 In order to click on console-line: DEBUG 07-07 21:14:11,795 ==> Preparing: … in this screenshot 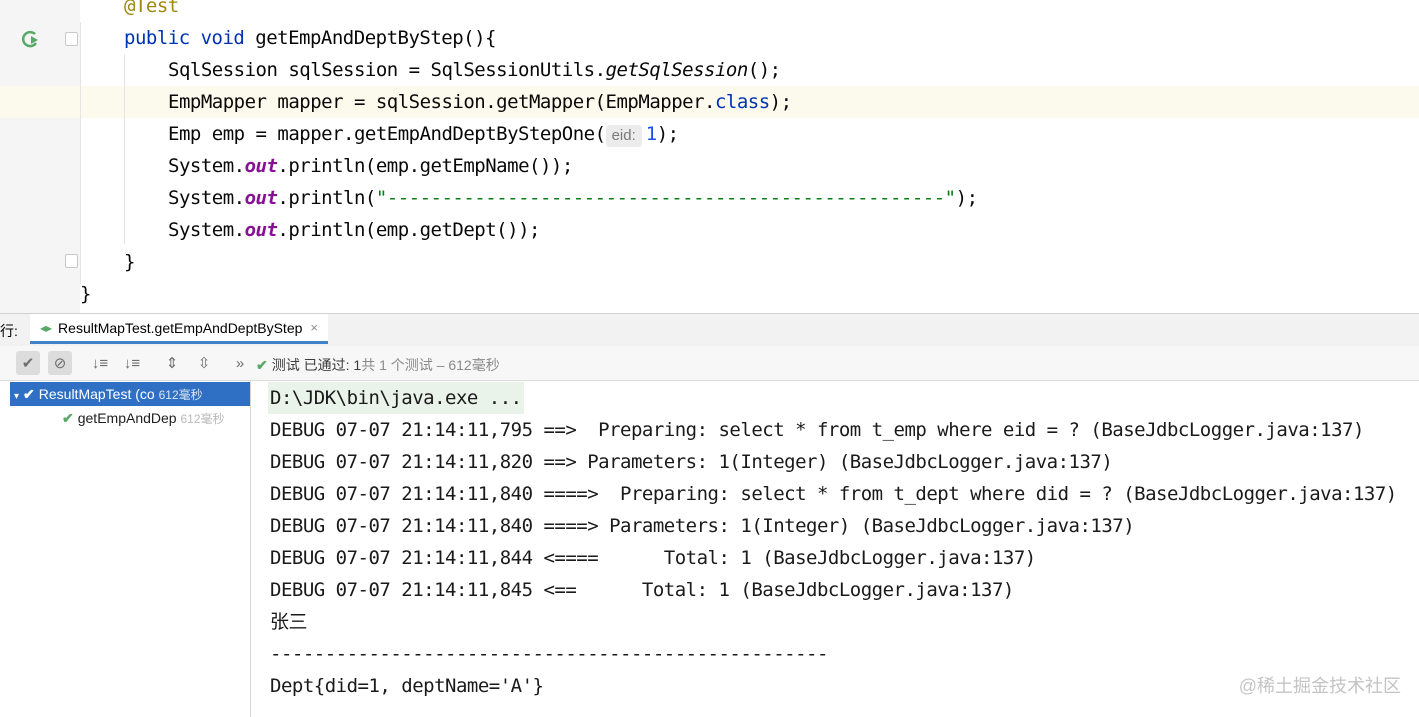, I will do `click(817, 430)`.